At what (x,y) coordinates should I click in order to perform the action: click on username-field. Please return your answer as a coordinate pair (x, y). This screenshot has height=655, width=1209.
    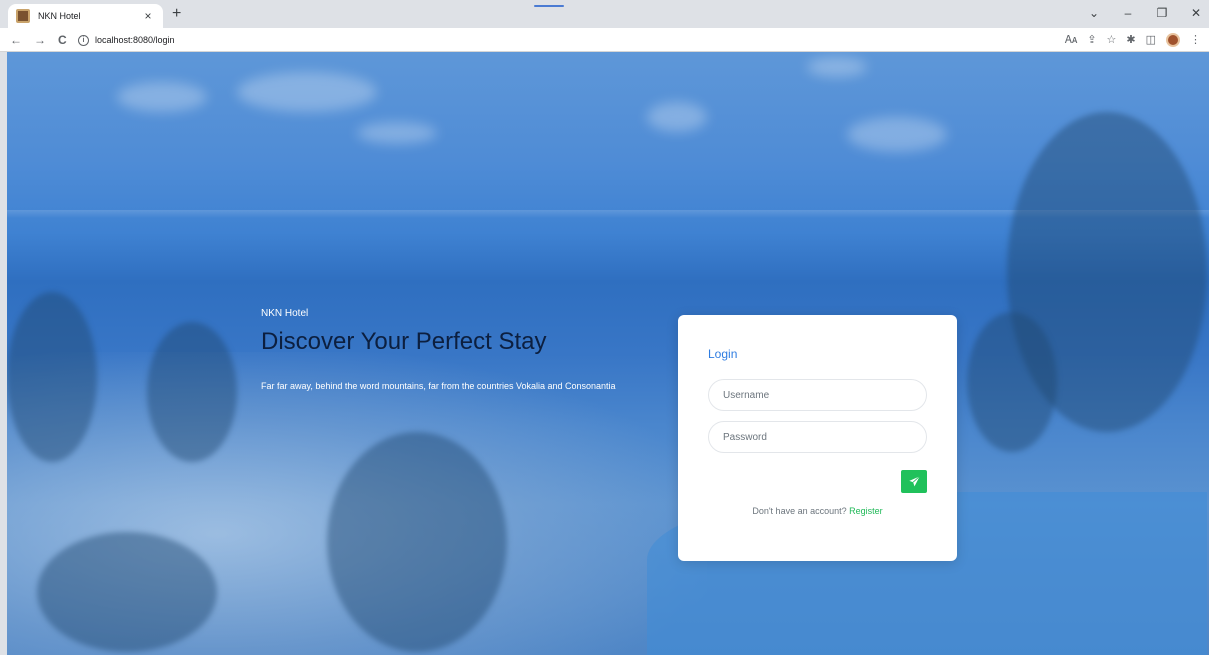
    Looking at the image, I should click on (817, 395).